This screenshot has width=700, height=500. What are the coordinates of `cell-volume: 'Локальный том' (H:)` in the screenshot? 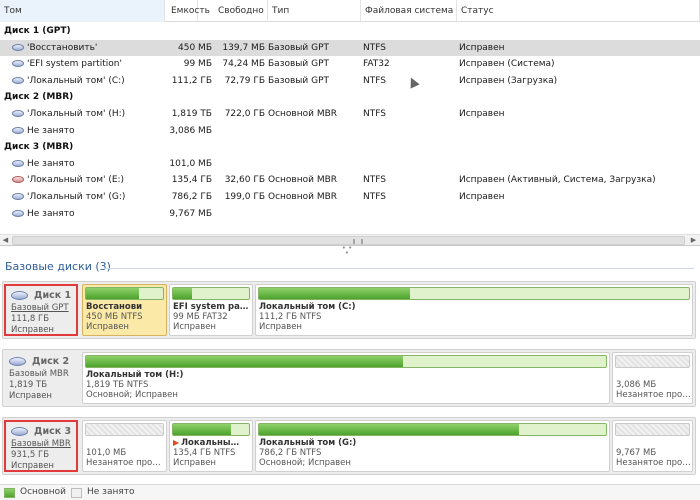 It's located at (82, 114).